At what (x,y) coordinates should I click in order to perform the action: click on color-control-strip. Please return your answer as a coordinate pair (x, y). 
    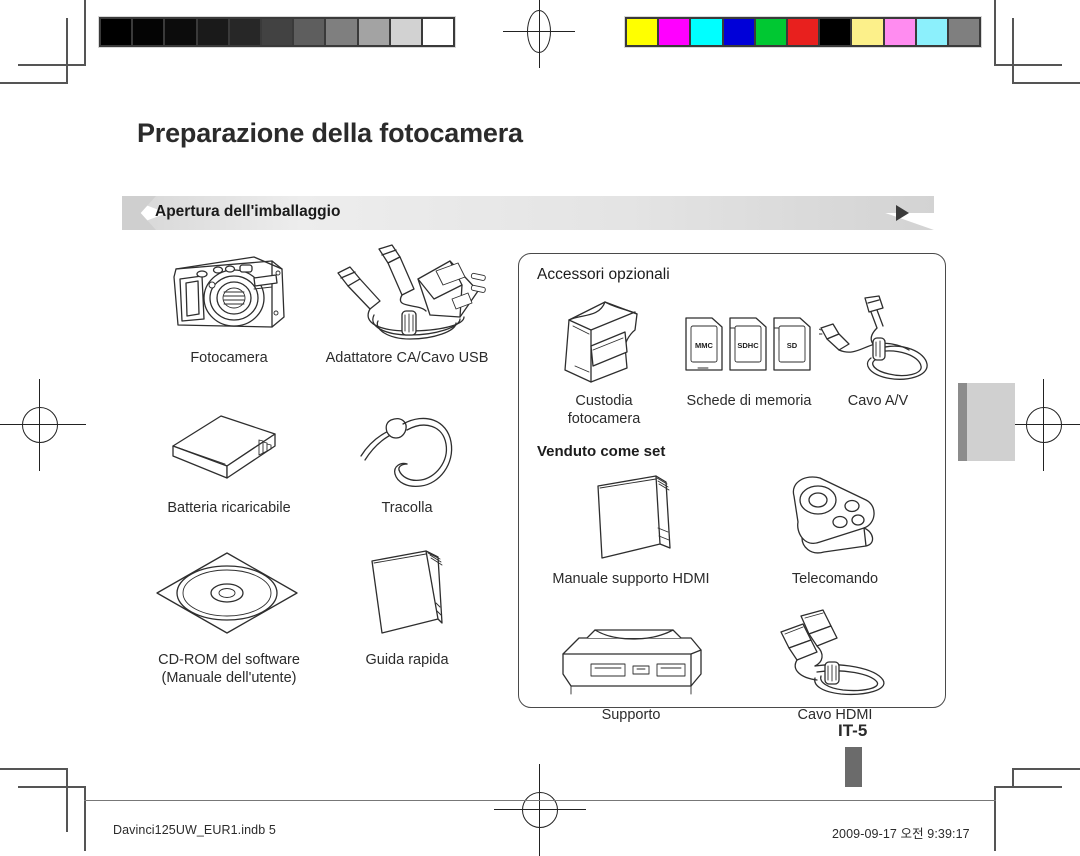
    Looking at the image, I should click on (803, 32).